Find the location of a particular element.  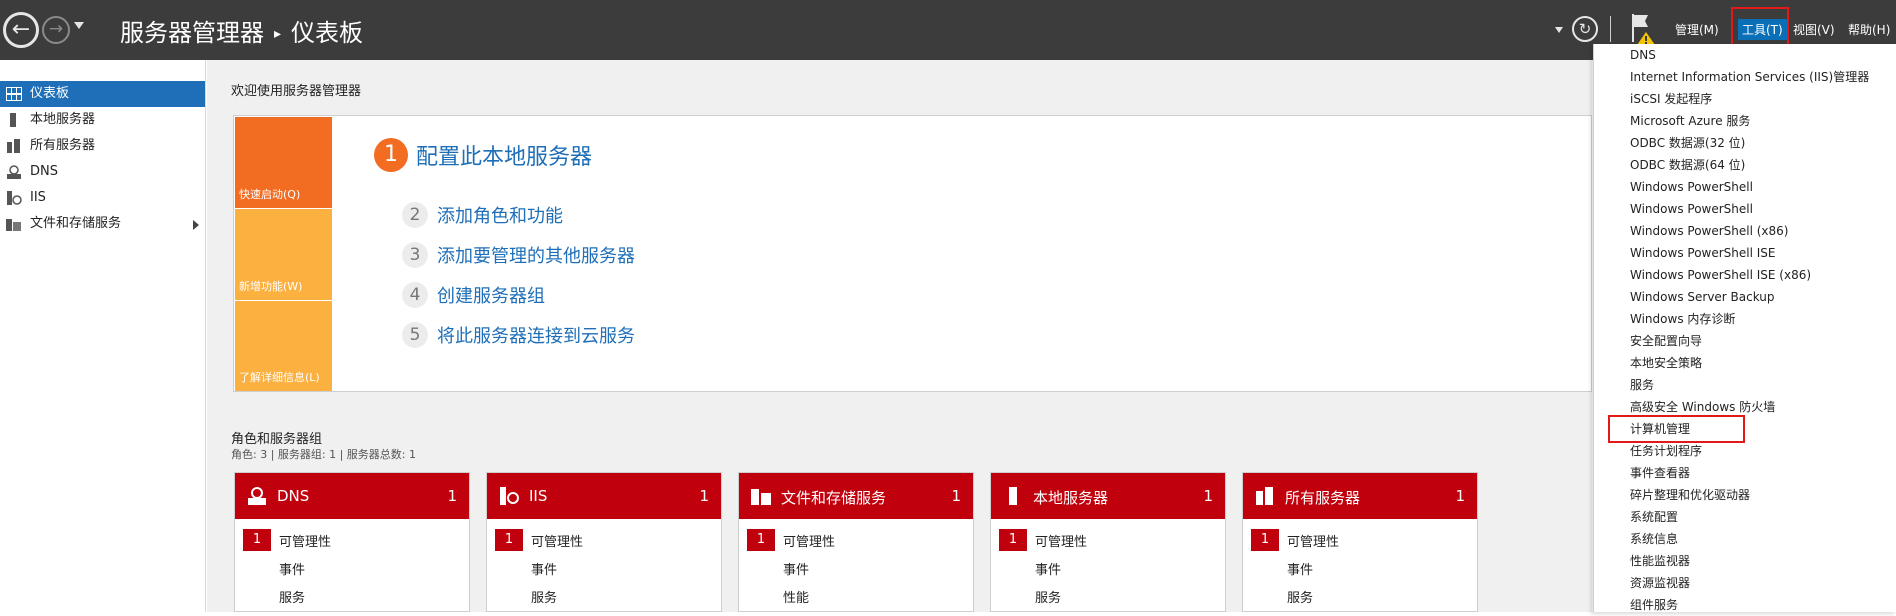

sidebar-item-file-storage: 文件和存储服务 is located at coordinates (102, 224).